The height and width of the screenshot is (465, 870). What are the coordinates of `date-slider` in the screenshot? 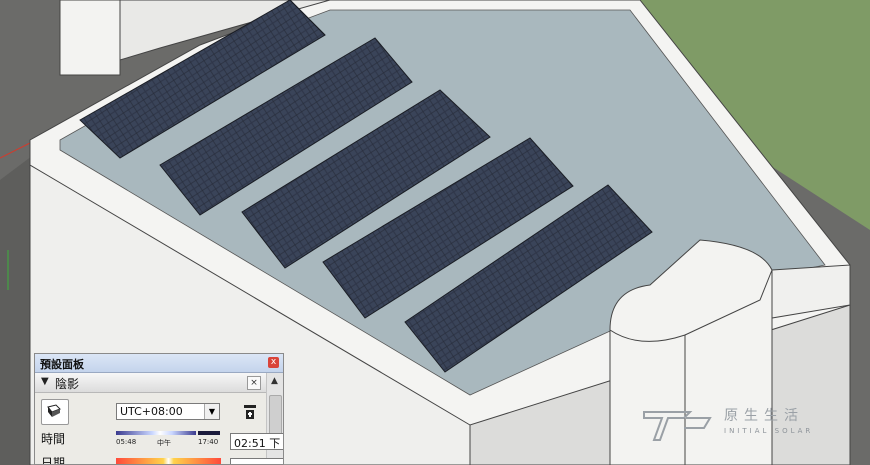 It's located at (168, 461).